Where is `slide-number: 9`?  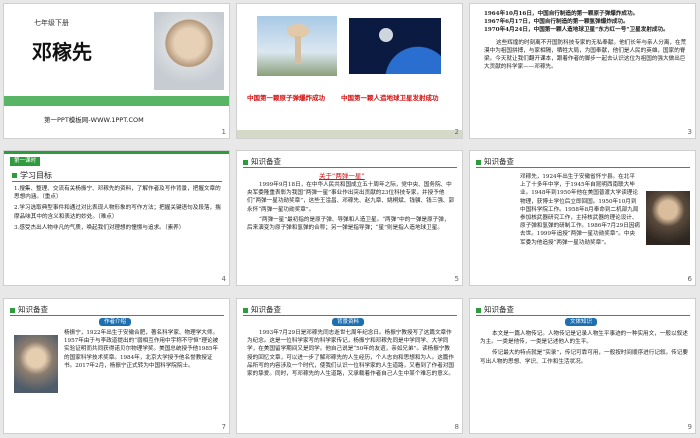
slide-number: 9 is located at coordinates (689, 427).